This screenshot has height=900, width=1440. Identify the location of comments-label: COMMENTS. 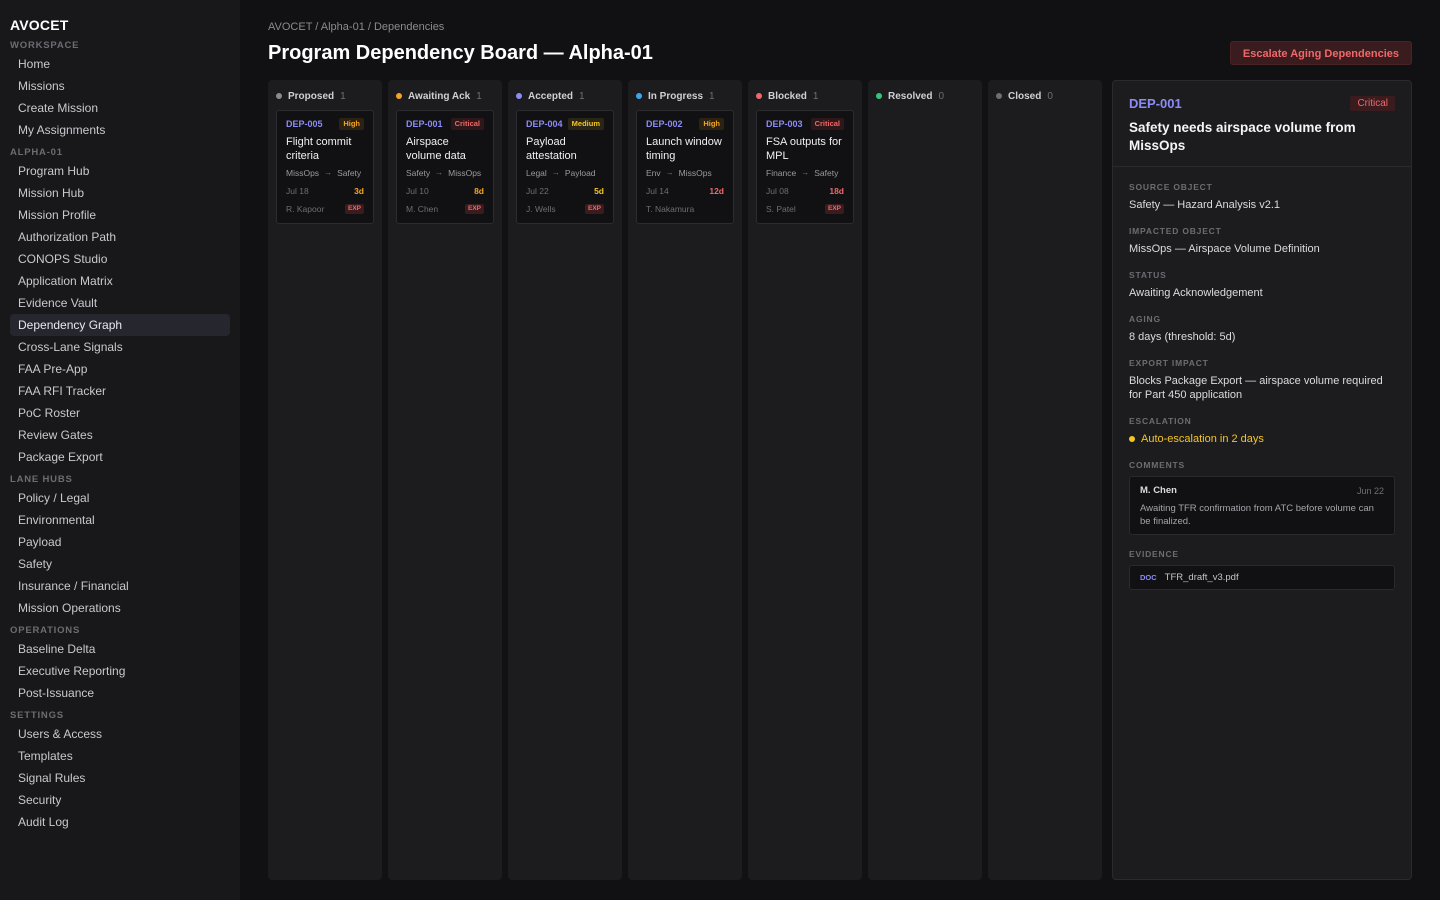
(1157, 465).